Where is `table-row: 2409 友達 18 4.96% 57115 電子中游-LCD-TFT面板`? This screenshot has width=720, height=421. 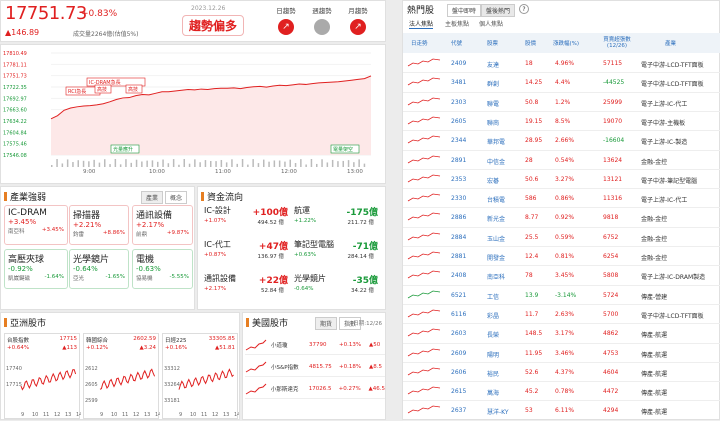
table-row: 2409 友達 18 4.96% 57115 電子中游-LCD-TFT面板 is located at coordinates (561, 63).